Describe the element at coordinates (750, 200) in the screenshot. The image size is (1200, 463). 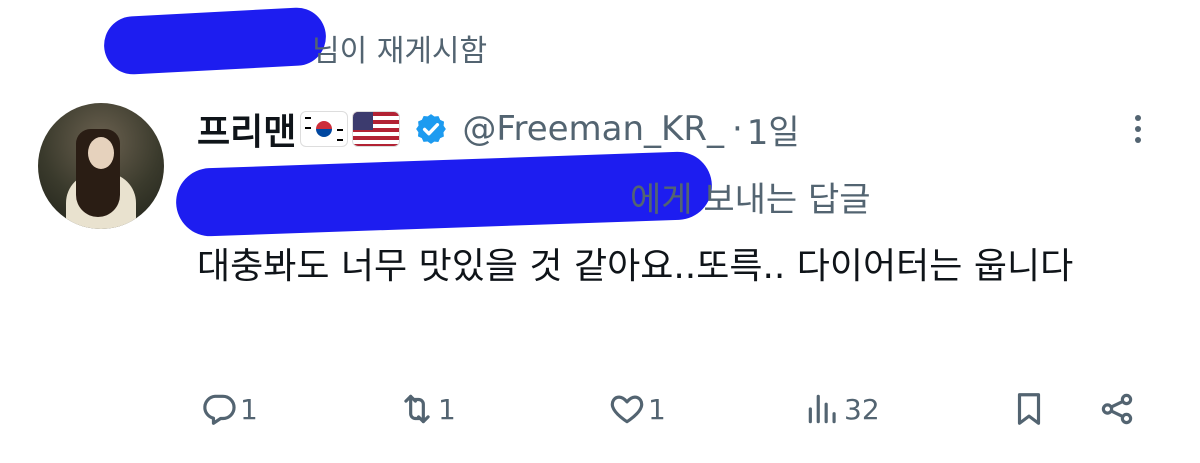
I see `reply-context-text: 에게 보내는 답글` at that location.